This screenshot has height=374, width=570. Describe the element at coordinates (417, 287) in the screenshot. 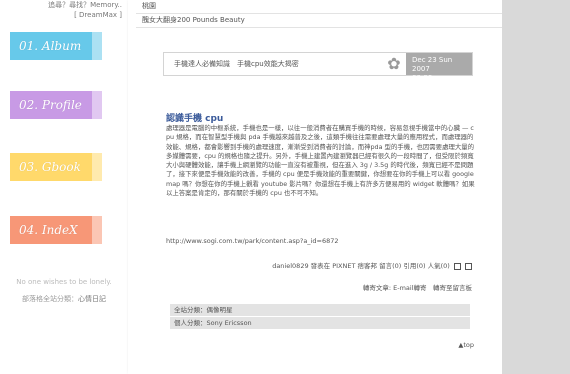

I see `post-actions: 轉寄文章: E-mail轉寄 轉寄至留言板` at that location.